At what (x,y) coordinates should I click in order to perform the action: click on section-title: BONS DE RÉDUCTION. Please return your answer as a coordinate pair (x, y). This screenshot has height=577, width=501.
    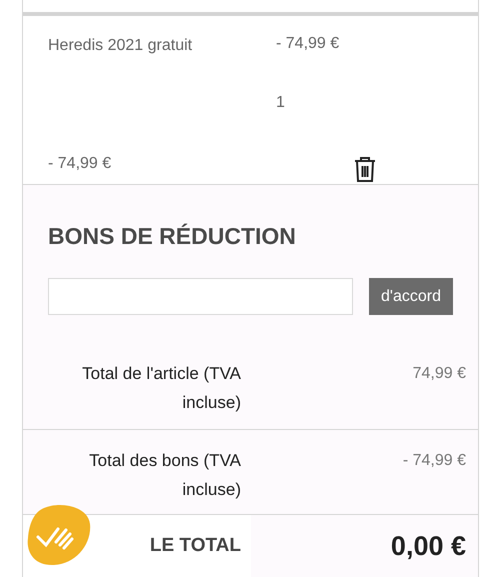
    Looking at the image, I should click on (172, 236).